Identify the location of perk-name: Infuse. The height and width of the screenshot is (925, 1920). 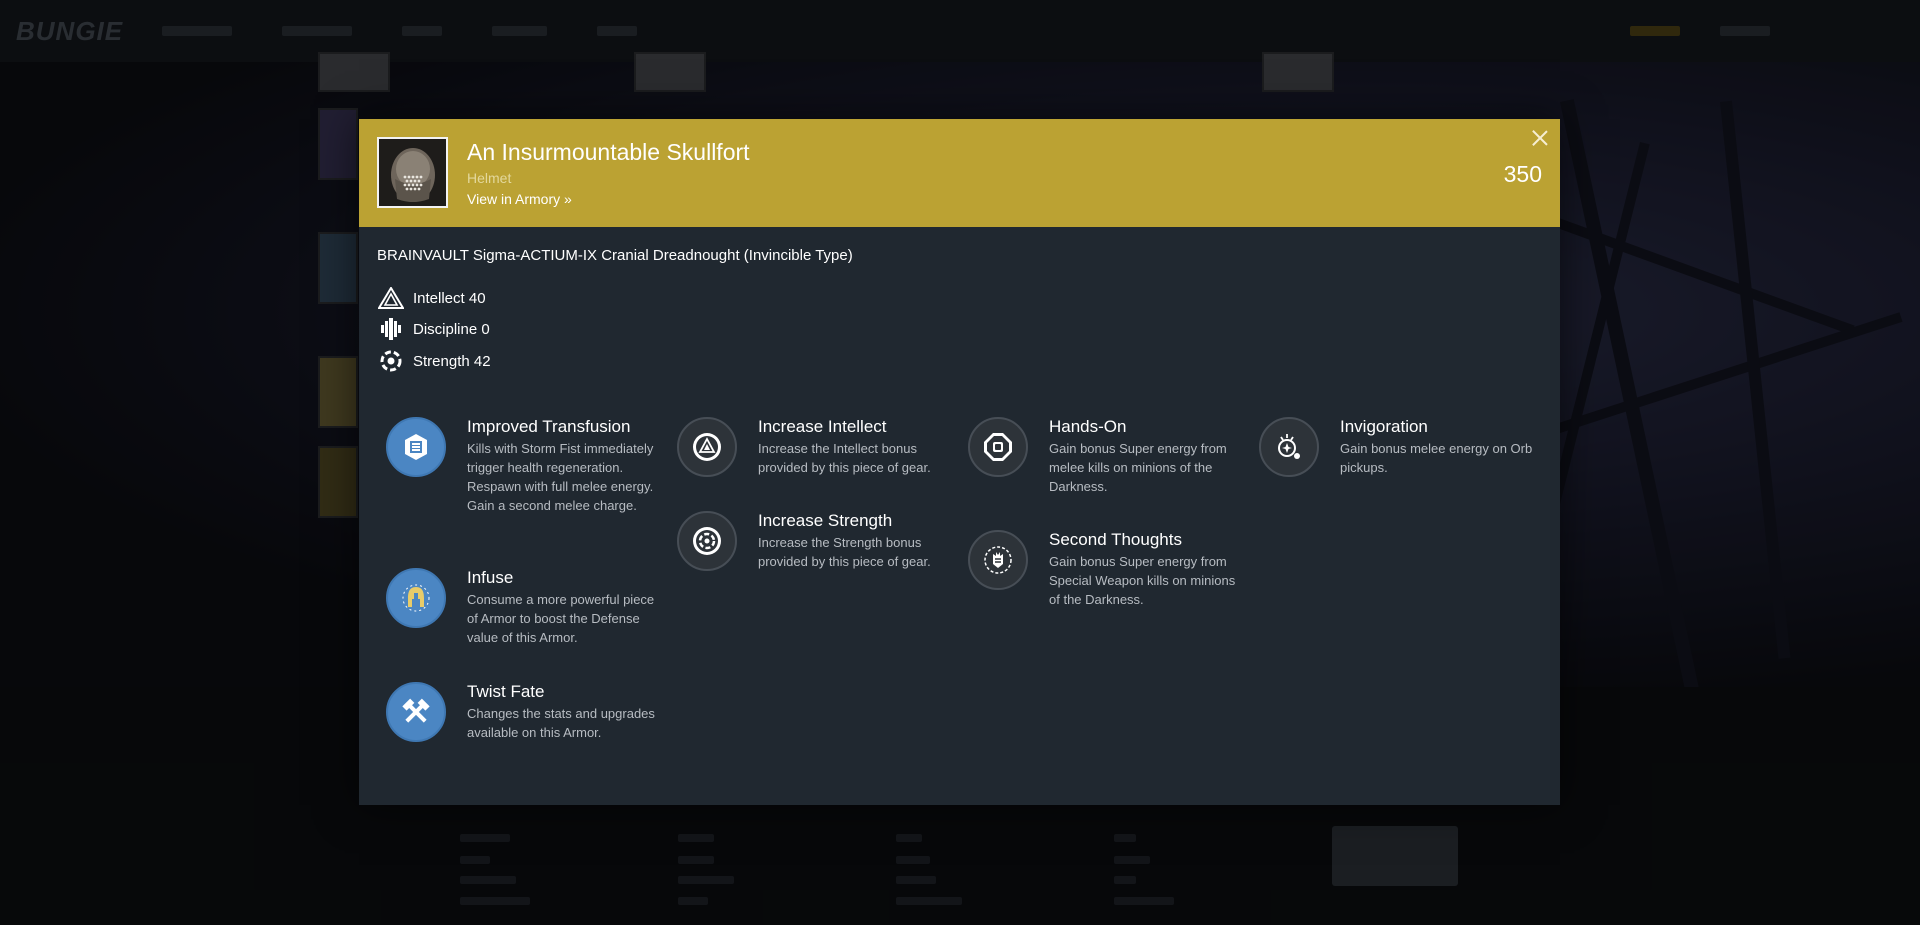
(490, 577).